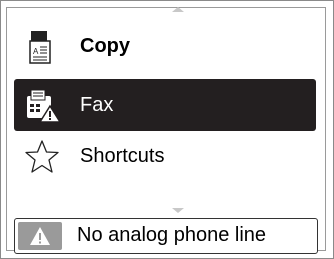 The width and height of the screenshot is (334, 259). I want to click on status-message-bar: No analog phone line, so click(166, 236).